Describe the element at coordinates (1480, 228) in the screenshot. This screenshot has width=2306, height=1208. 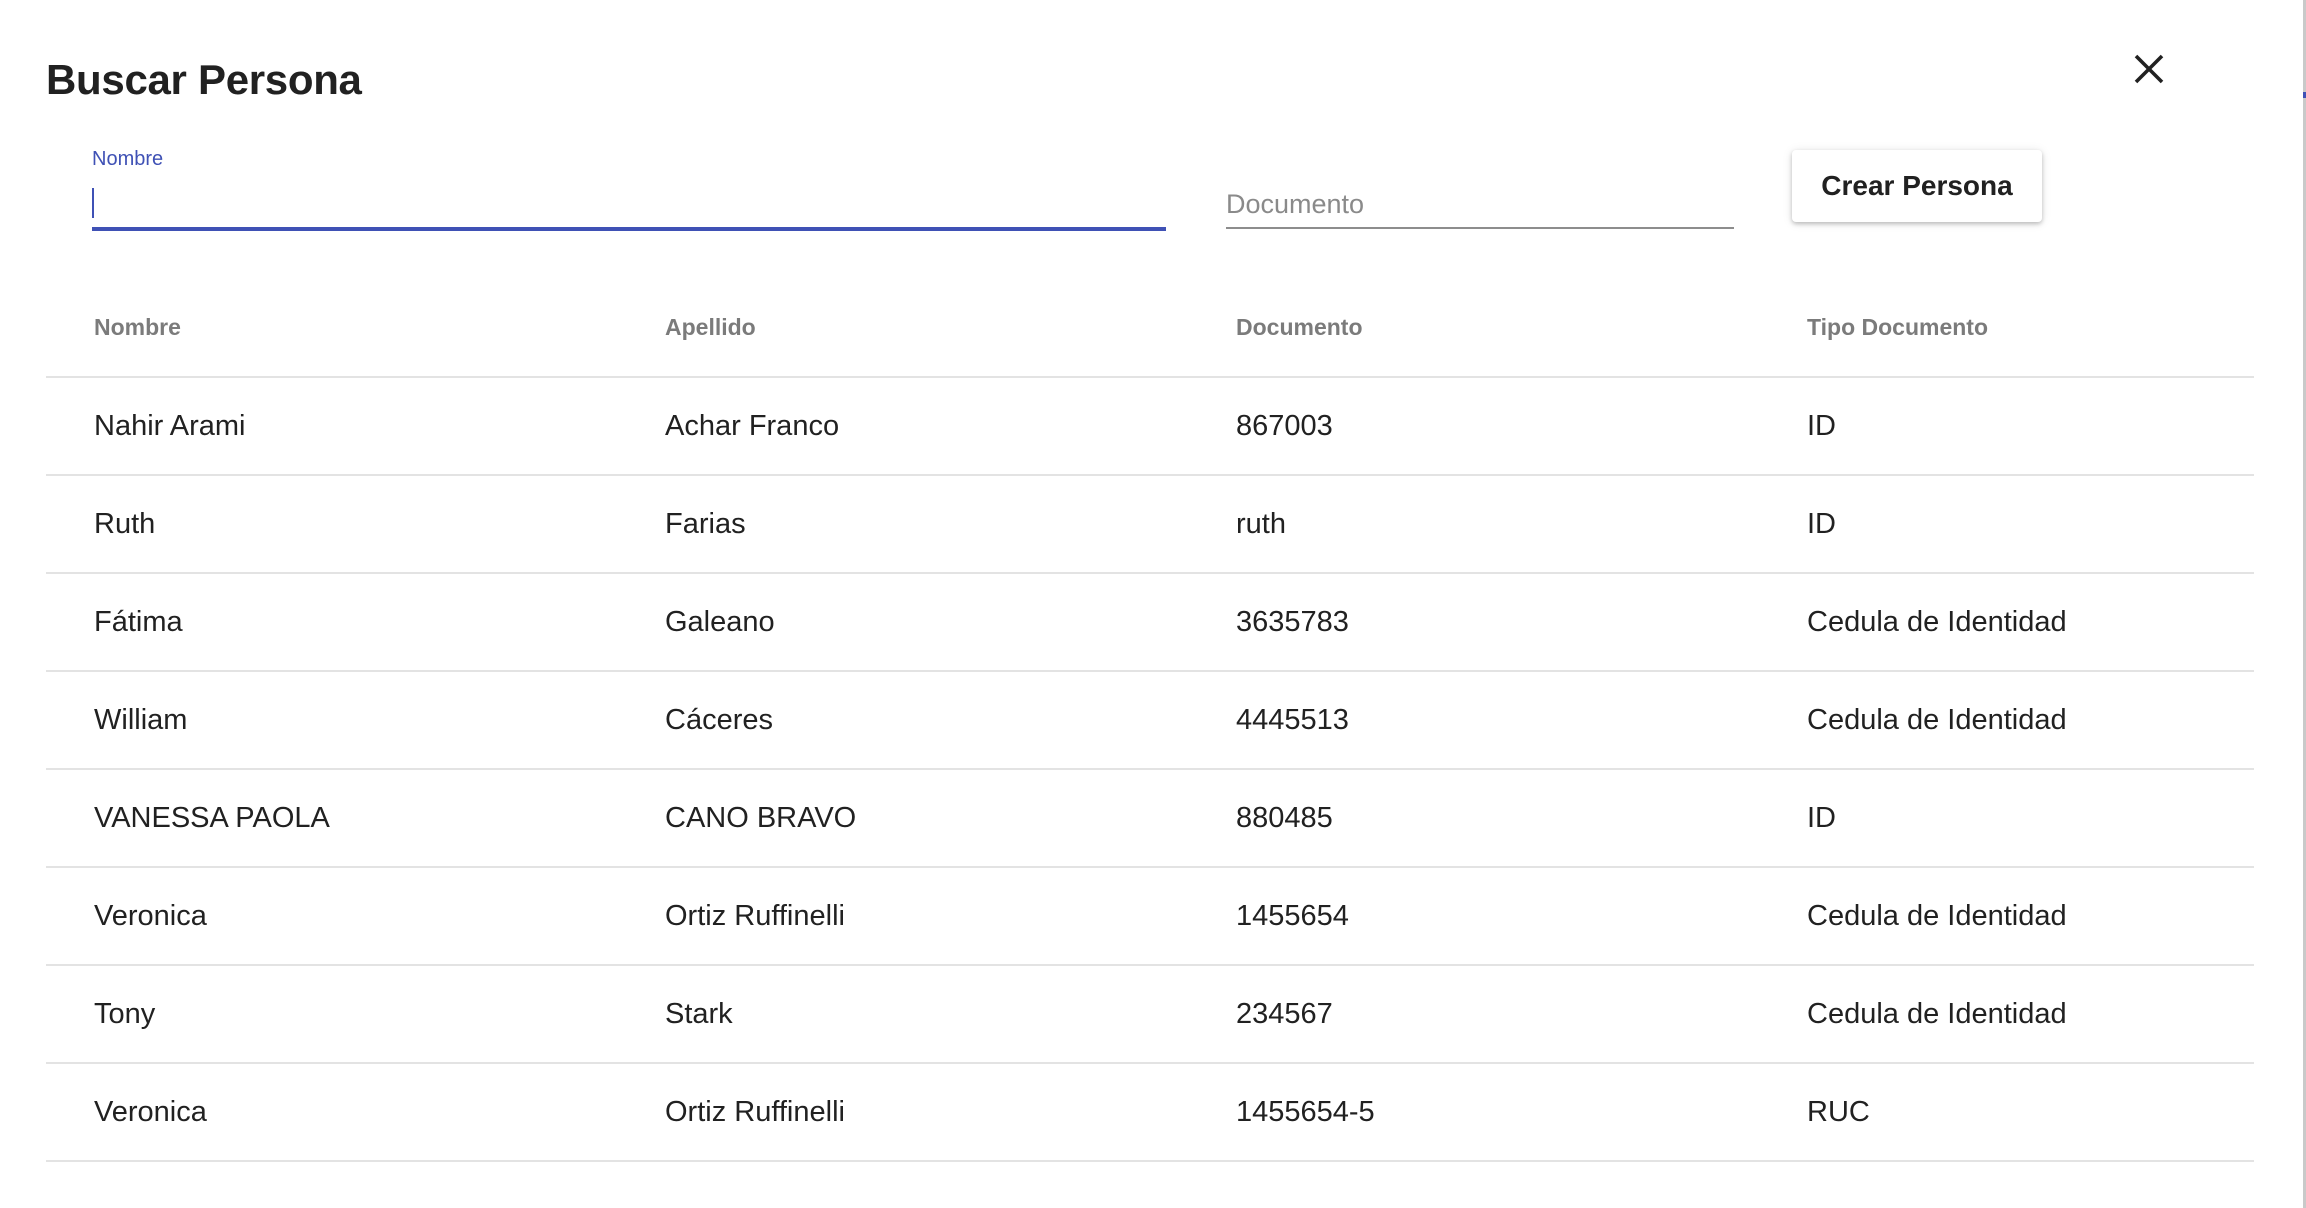
I see `documento-field-underline` at that location.